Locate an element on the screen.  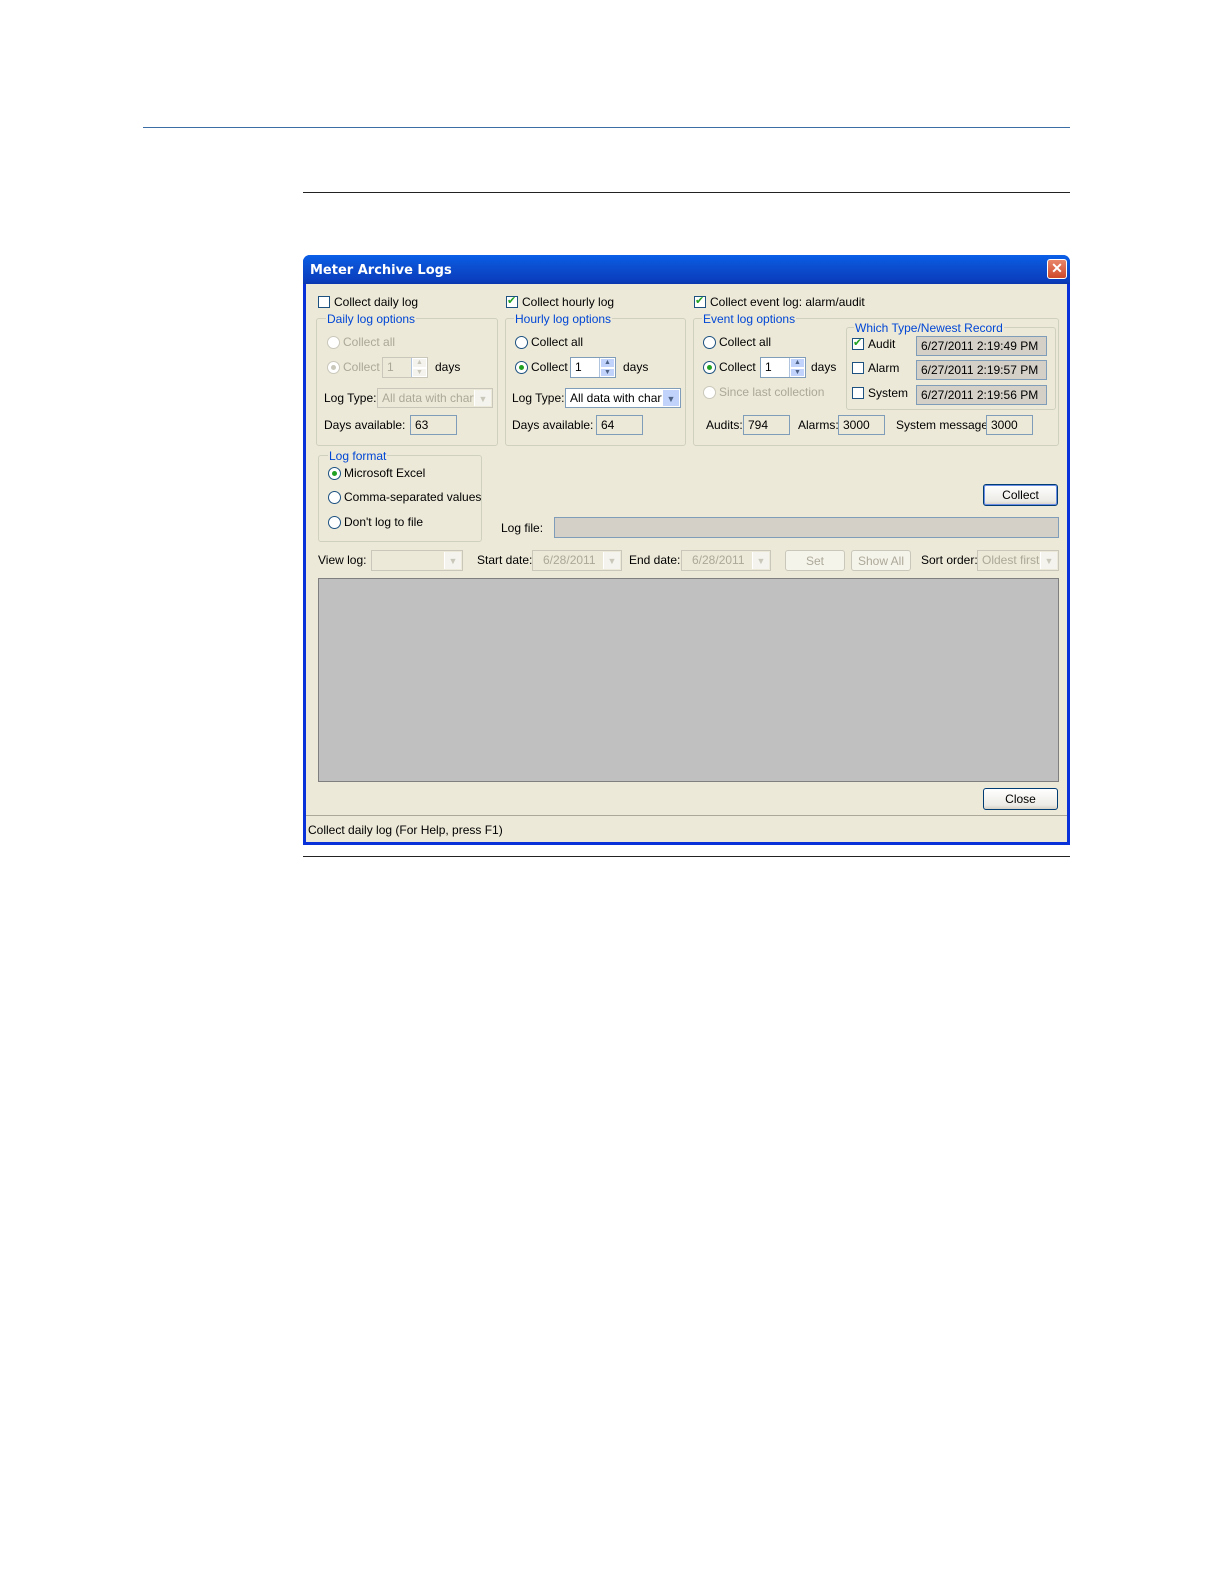
daily-log-type-select: All data with charts ▼ is located at coordinates (435, 398).